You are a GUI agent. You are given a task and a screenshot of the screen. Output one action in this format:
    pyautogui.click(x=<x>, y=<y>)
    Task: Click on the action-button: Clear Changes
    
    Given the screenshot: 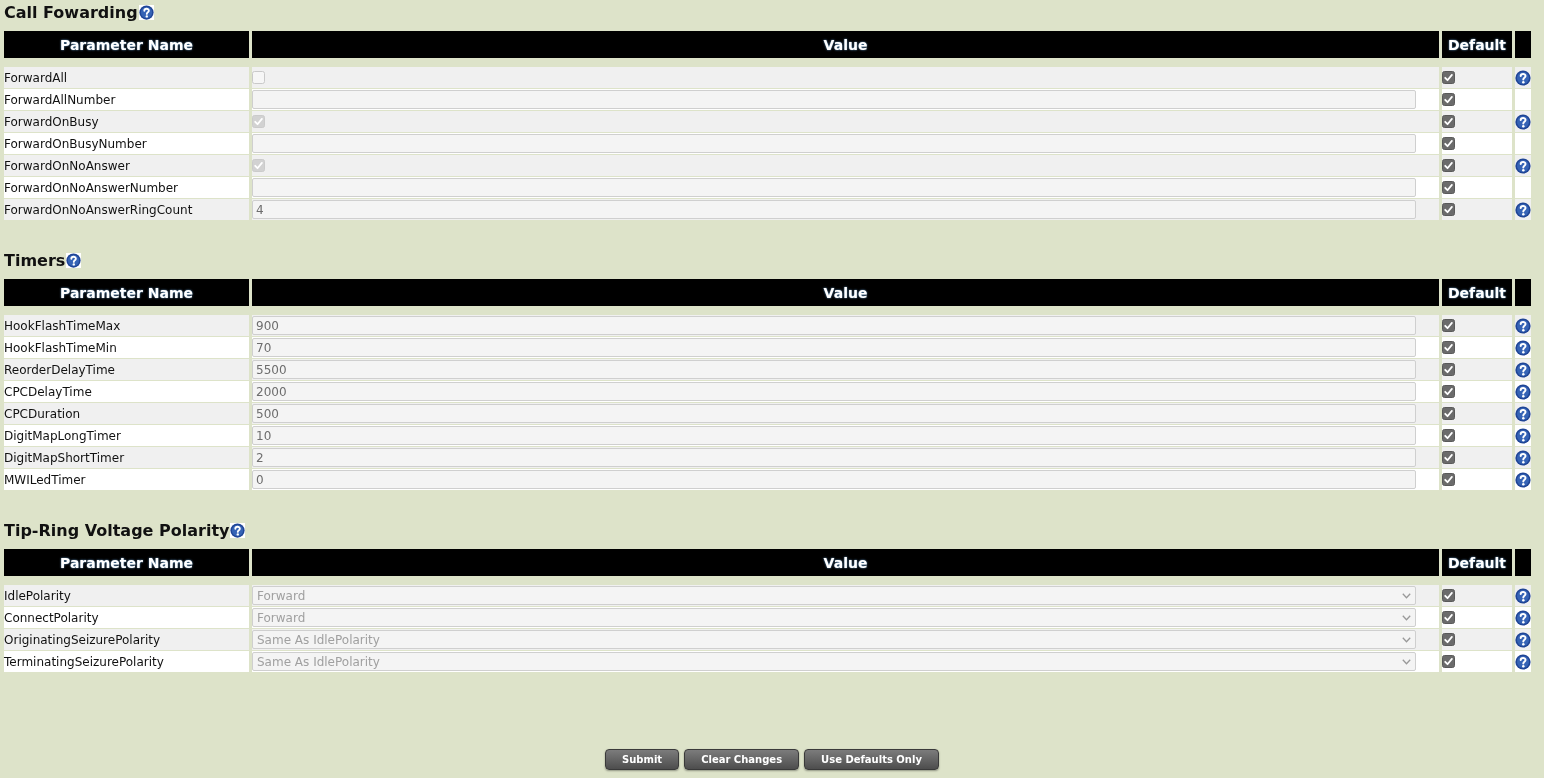 What is the action you would take?
    pyautogui.click(x=742, y=759)
    